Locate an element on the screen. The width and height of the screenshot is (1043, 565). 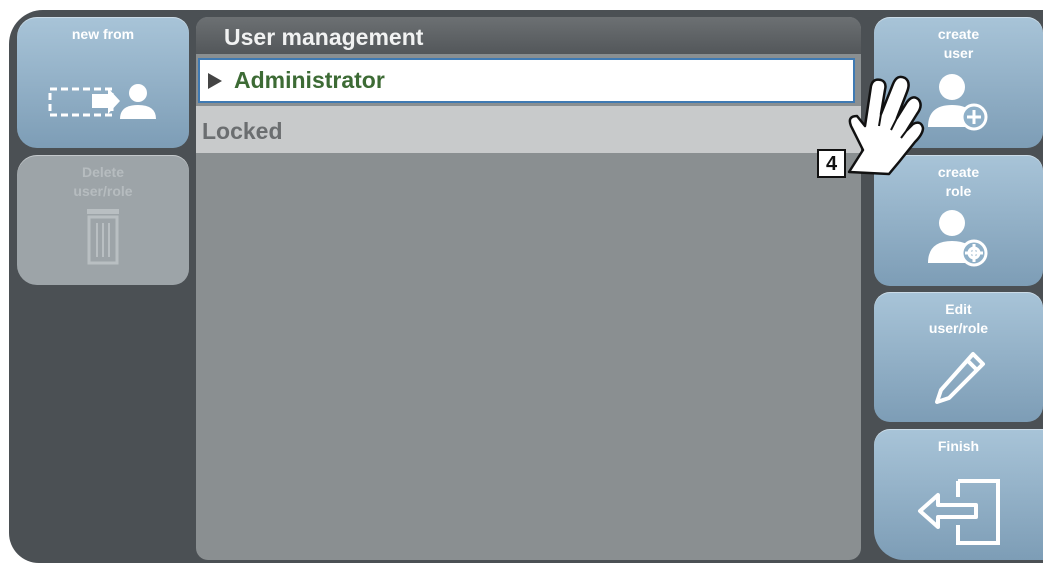
exit-icon is located at coordinates (958, 512).